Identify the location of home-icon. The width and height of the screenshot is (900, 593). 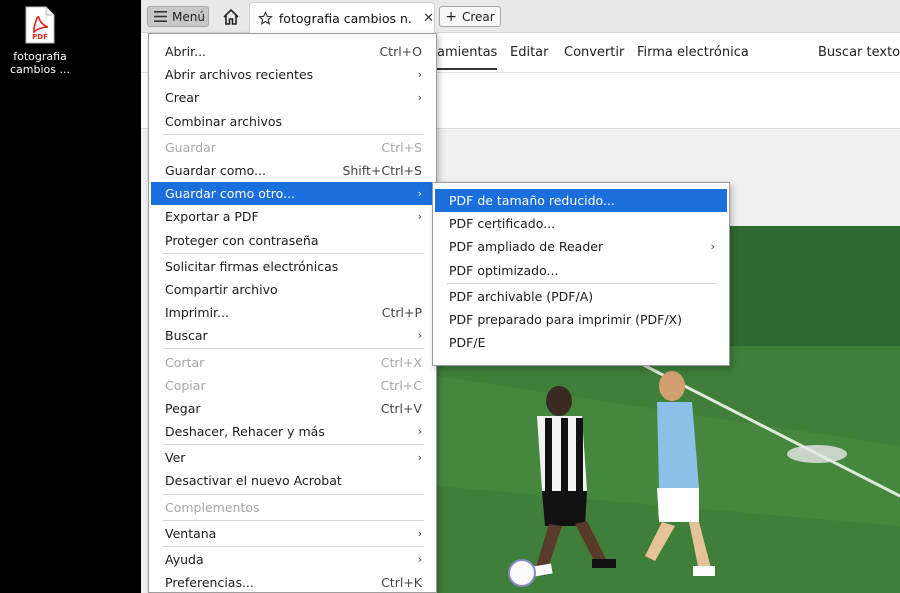
(231, 16).